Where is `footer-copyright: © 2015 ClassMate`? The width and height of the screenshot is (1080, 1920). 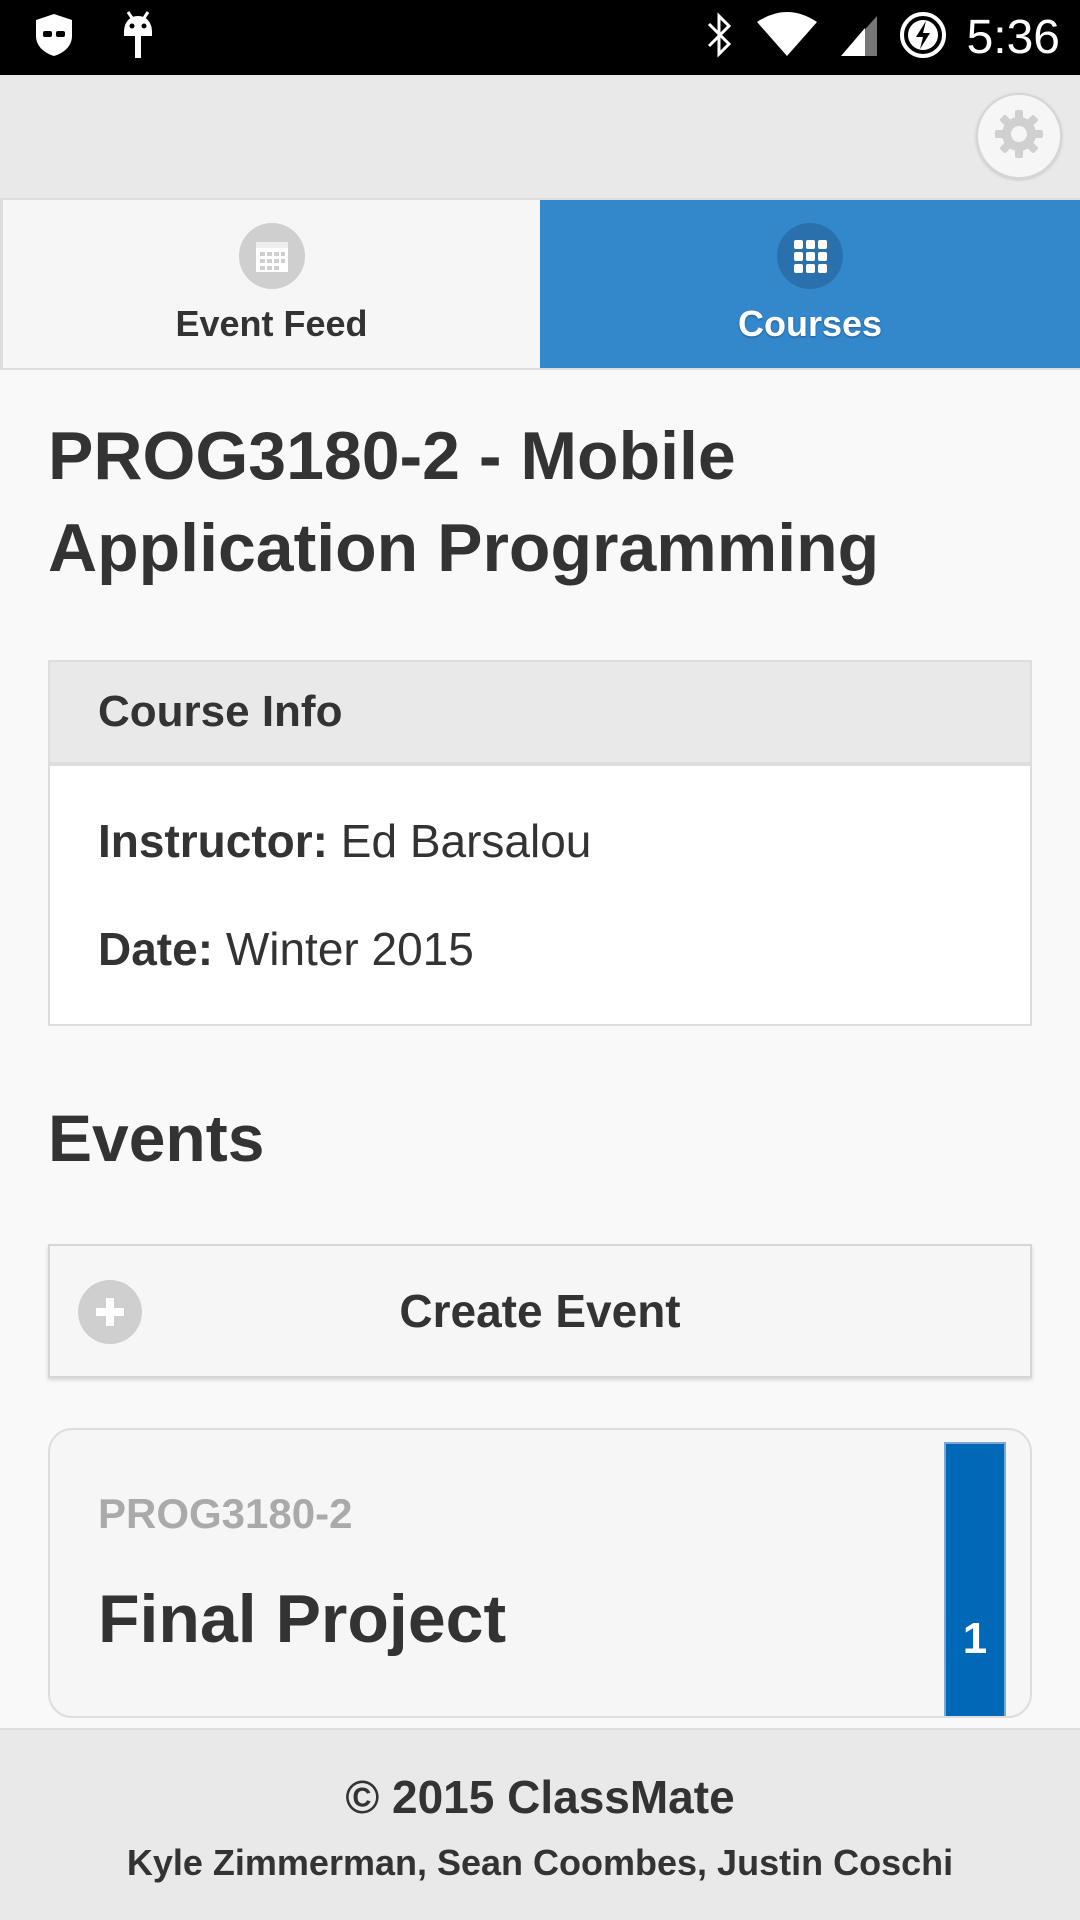 footer-copyright: © 2015 ClassMate is located at coordinates (540, 1797).